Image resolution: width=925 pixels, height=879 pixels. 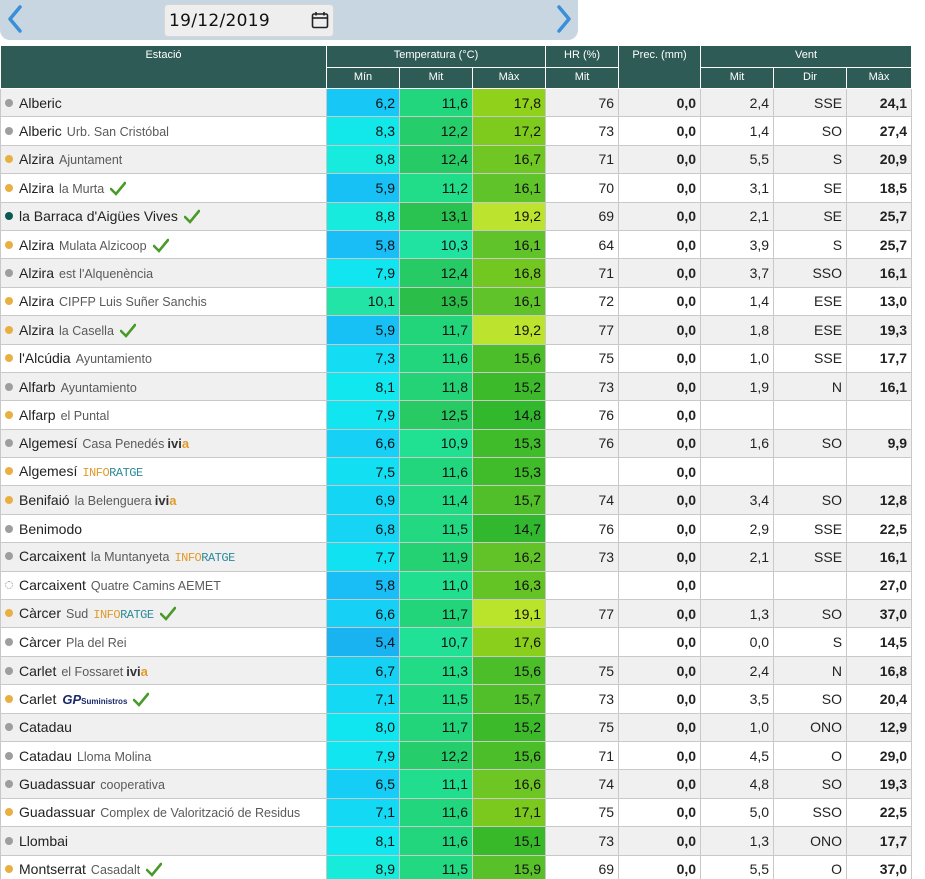 I want to click on wind-mit-header: Mit, so click(x=737, y=78).